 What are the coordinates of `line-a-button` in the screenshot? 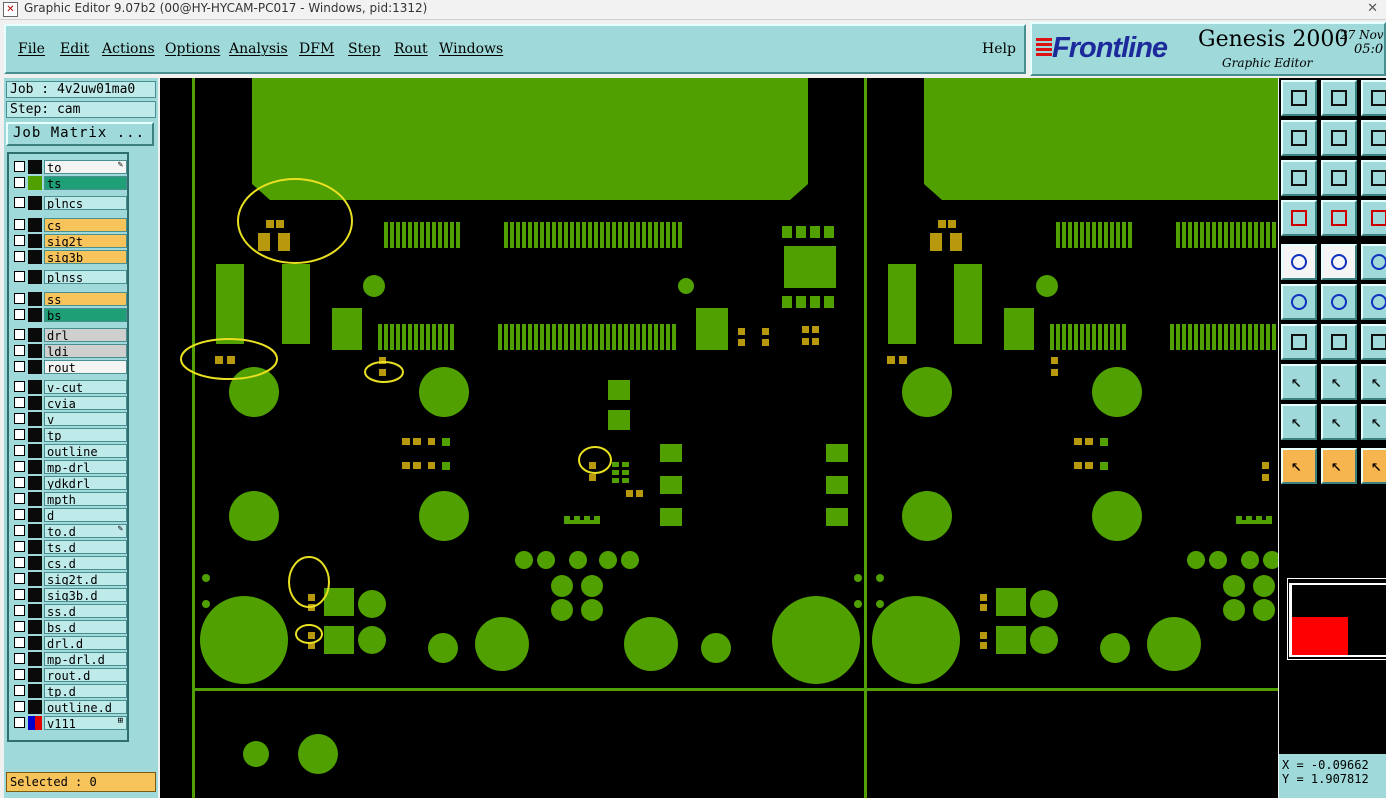 It's located at (1299, 342).